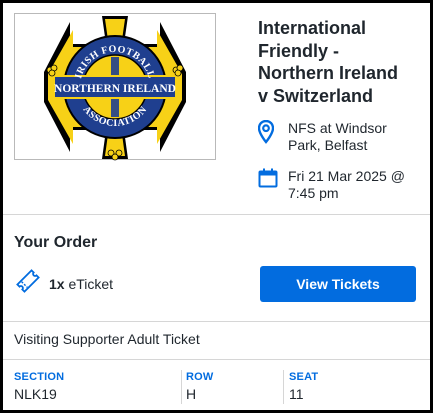  I want to click on ticket-type: Visiting Supporter Adult Ticket, so click(107, 339).